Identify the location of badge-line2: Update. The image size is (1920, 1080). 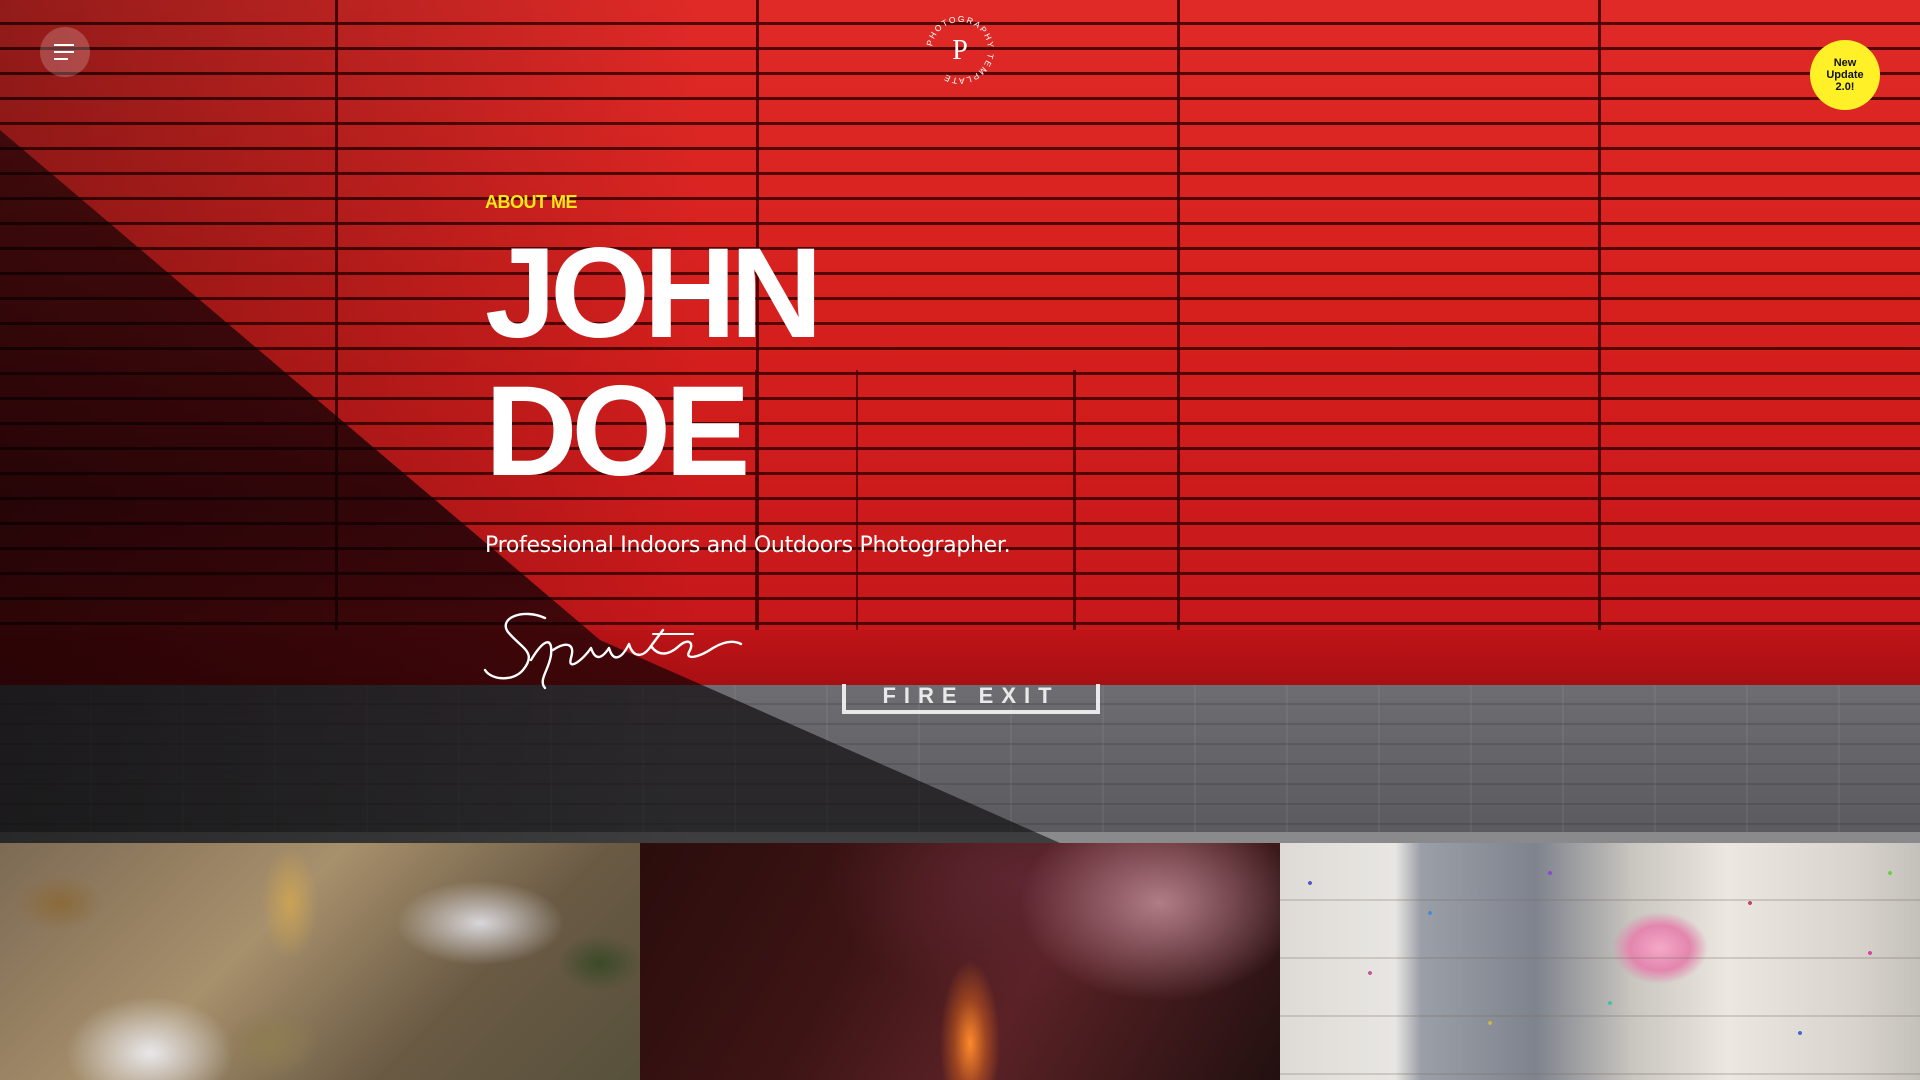
(1845, 75).